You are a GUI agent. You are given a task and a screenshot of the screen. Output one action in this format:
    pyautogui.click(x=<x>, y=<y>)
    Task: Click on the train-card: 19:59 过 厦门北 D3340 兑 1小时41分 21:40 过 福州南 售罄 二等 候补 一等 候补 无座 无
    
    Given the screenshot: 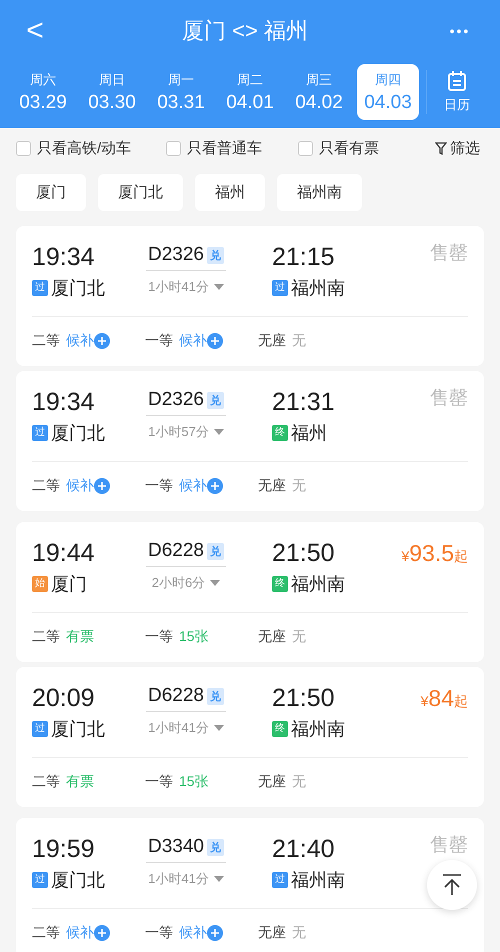 What is the action you would take?
    pyautogui.click(x=250, y=885)
    